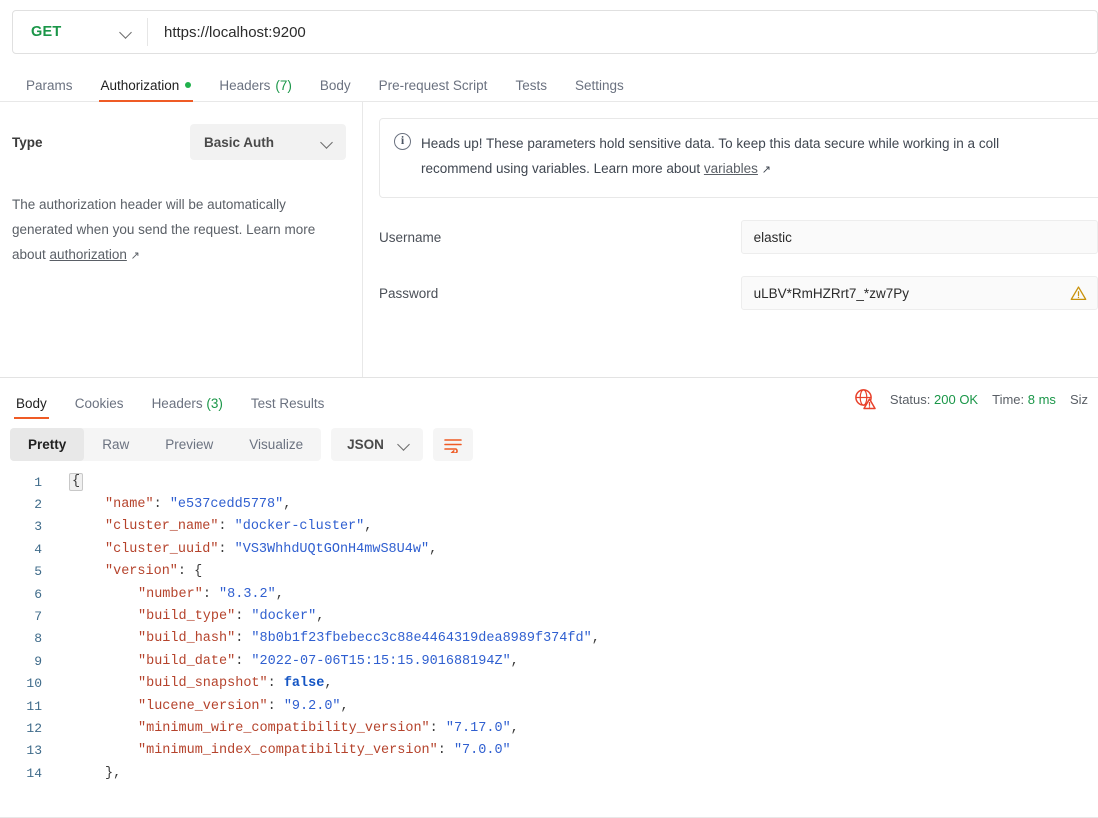 This screenshot has width=1098, height=818. I want to click on password-input, so click(919, 293).